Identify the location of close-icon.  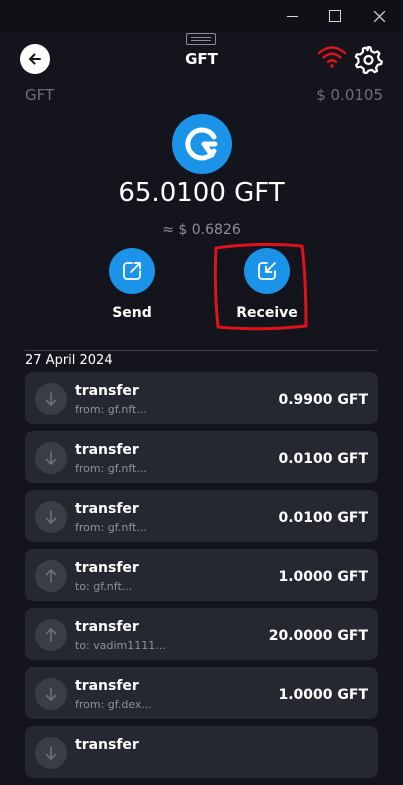
(379, 16).